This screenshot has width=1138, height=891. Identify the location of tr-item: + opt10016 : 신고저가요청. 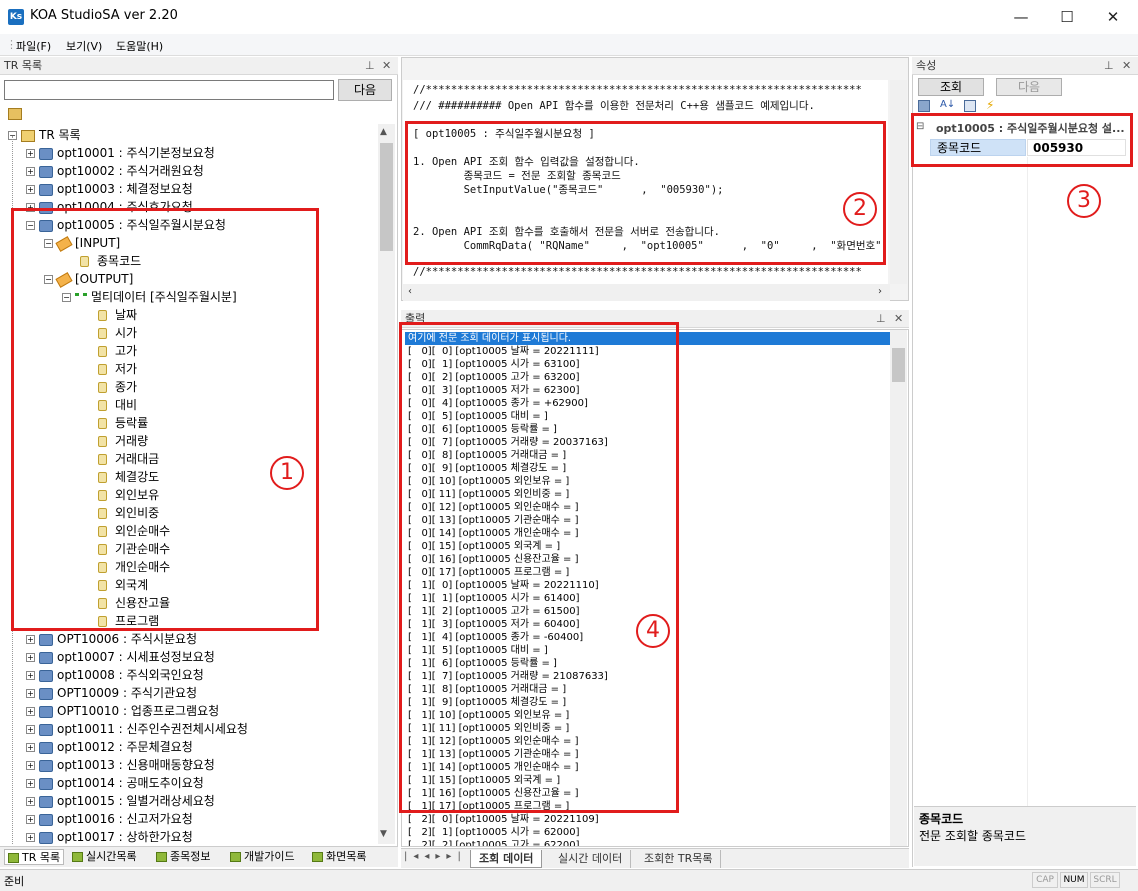
(109, 819).